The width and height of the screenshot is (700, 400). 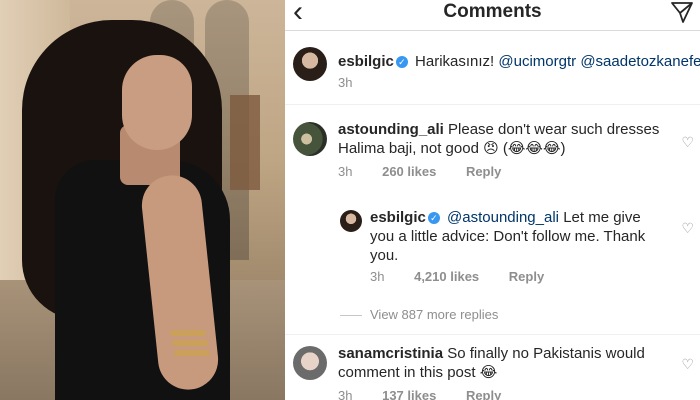 What do you see at coordinates (409, 171) in the screenshot?
I see `likes-count: 260 likes` at bounding box center [409, 171].